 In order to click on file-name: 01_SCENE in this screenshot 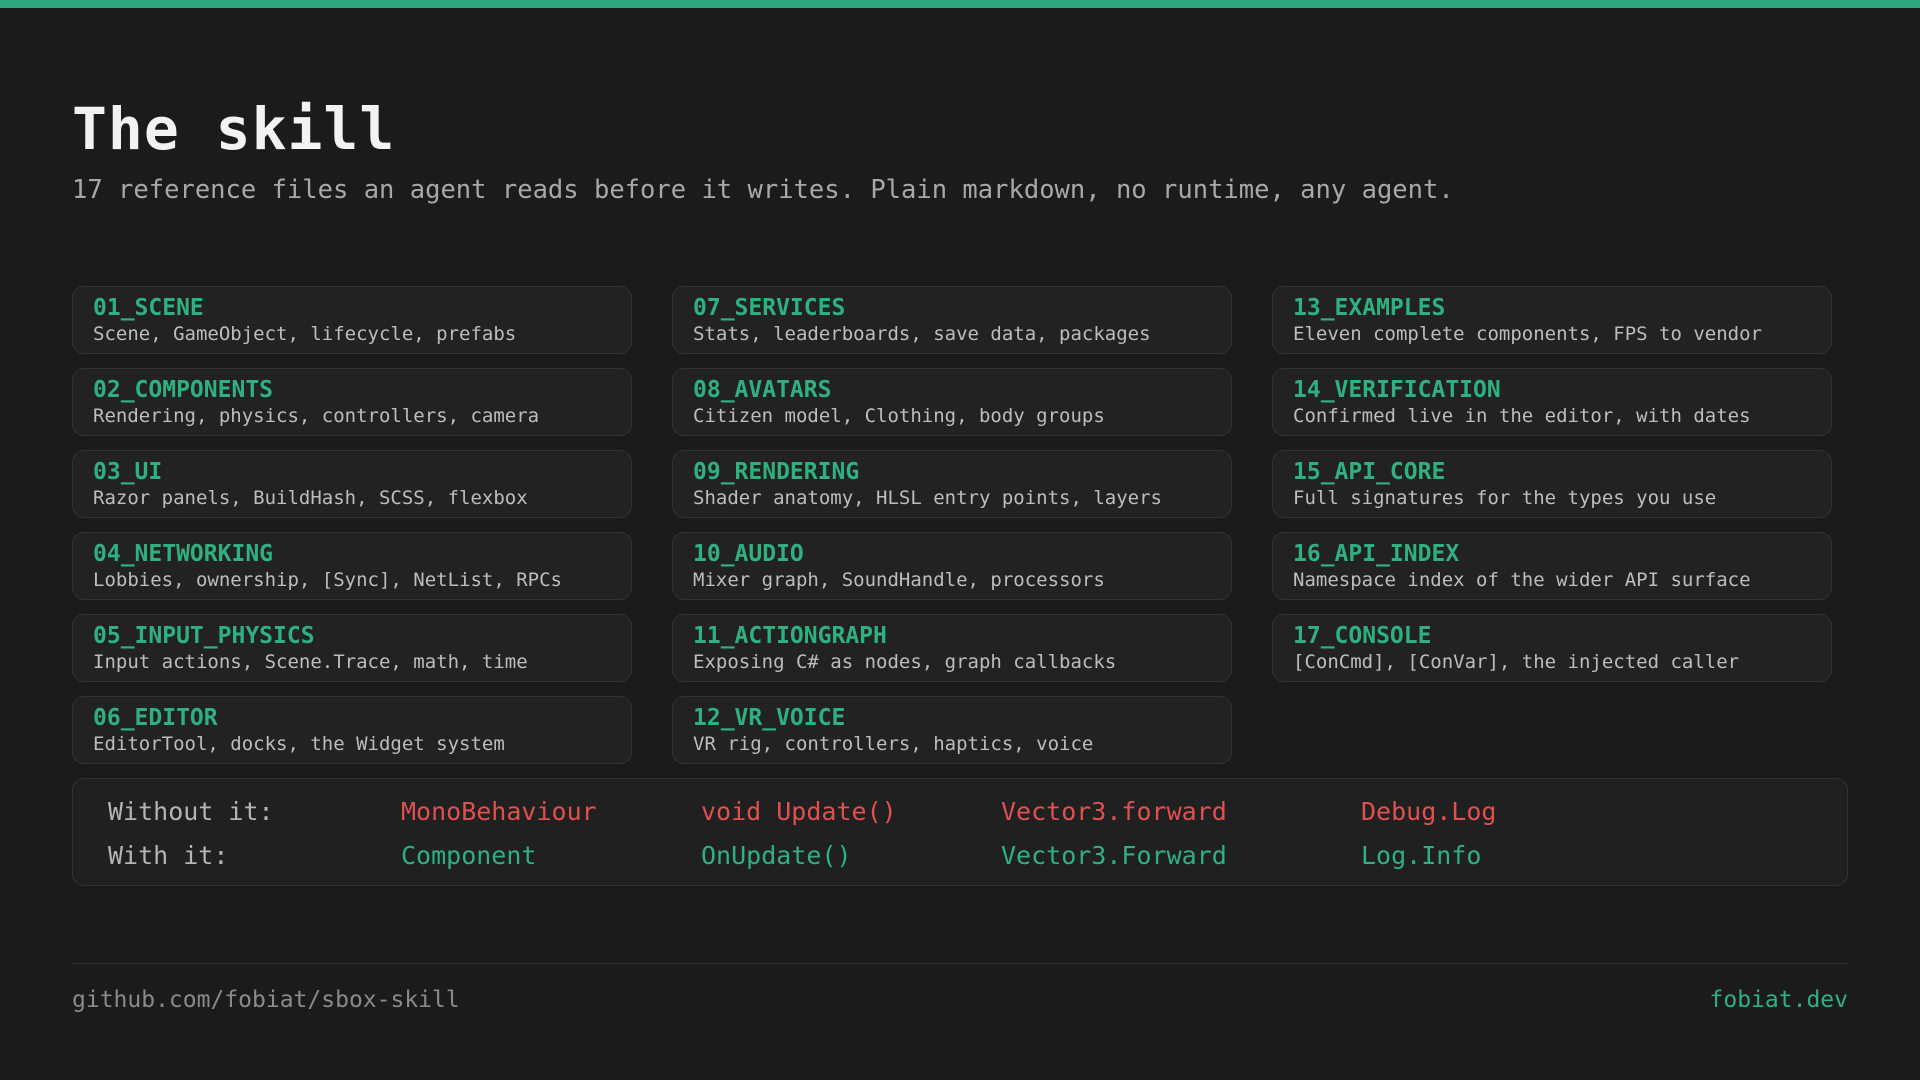, I will do `click(148, 308)`.